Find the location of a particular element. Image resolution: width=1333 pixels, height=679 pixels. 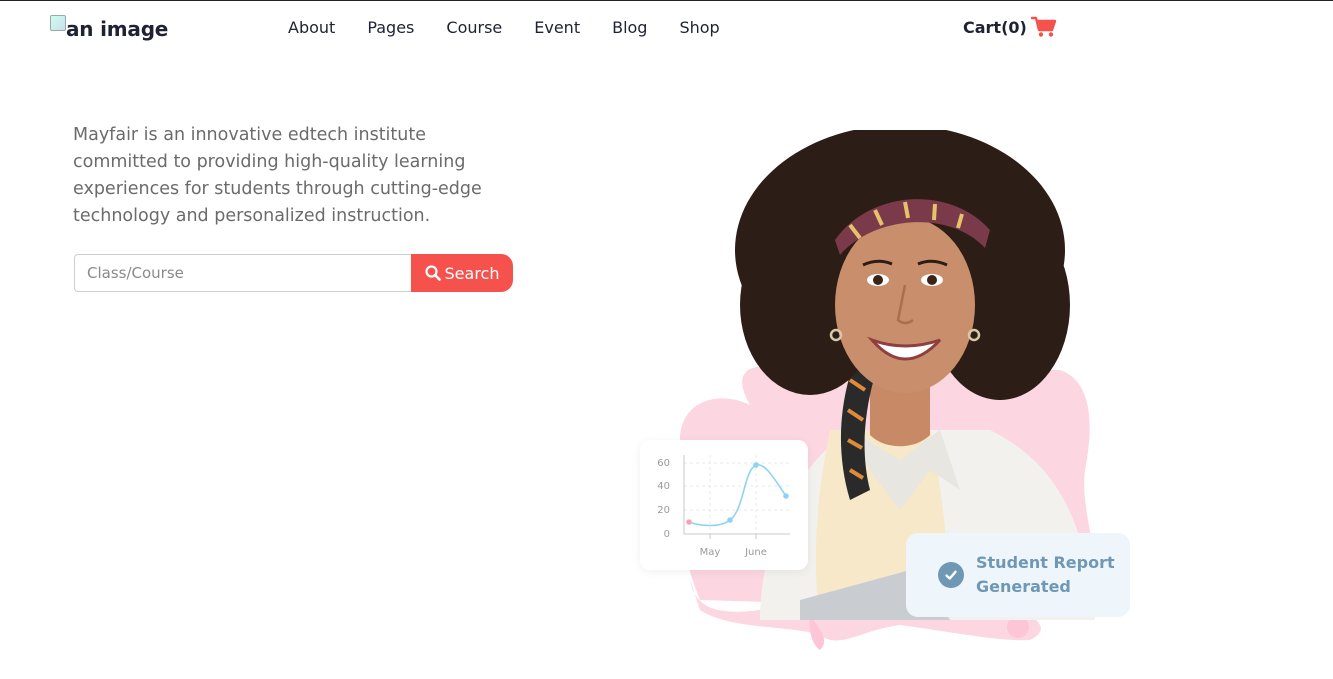

site-logo: an image is located at coordinates (109, 29).